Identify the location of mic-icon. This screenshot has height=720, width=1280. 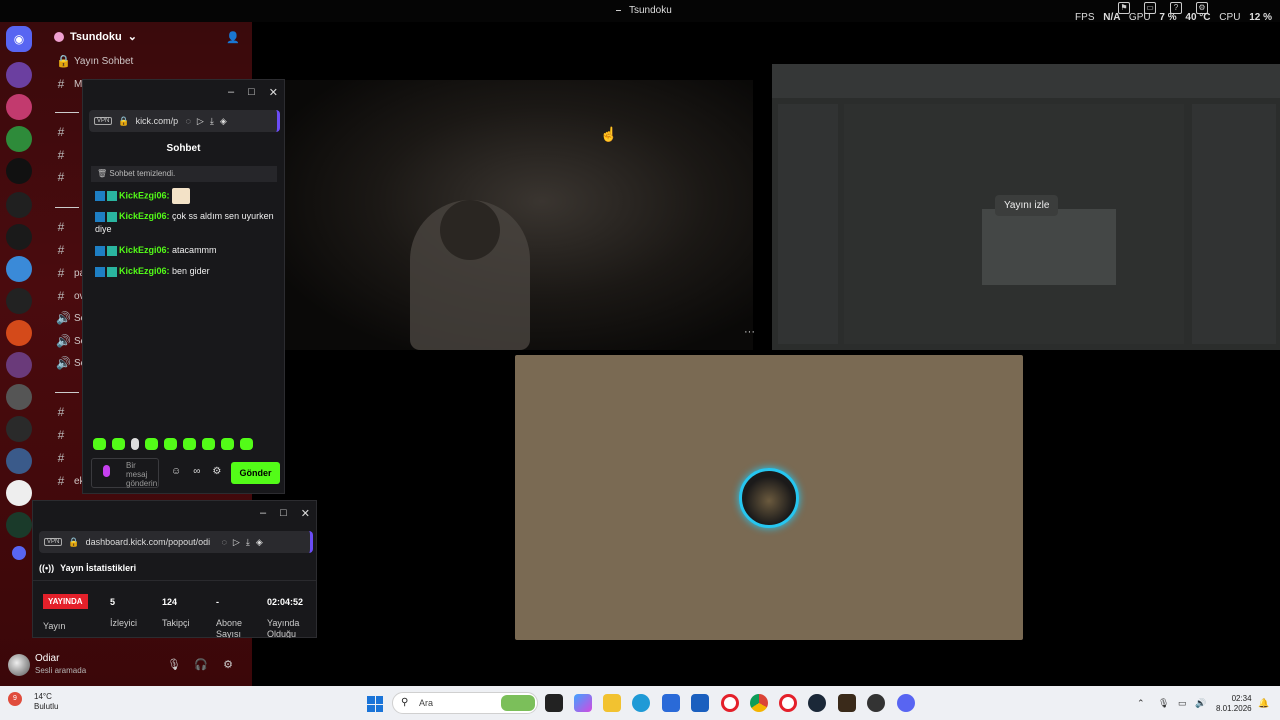
(106, 471).